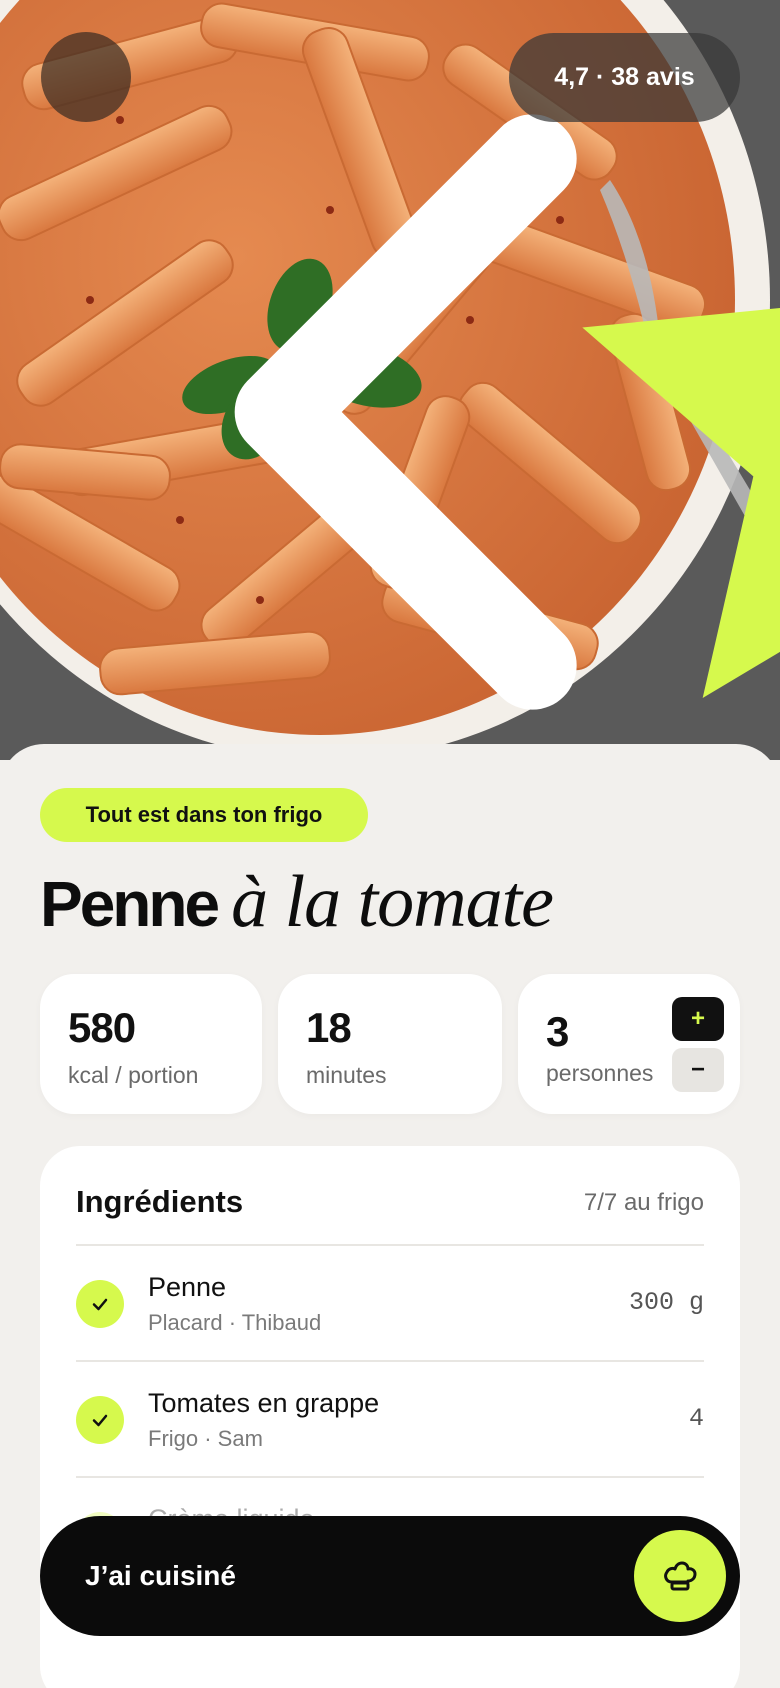 The width and height of the screenshot is (780, 1688). I want to click on time-value: 18, so click(329, 1027).